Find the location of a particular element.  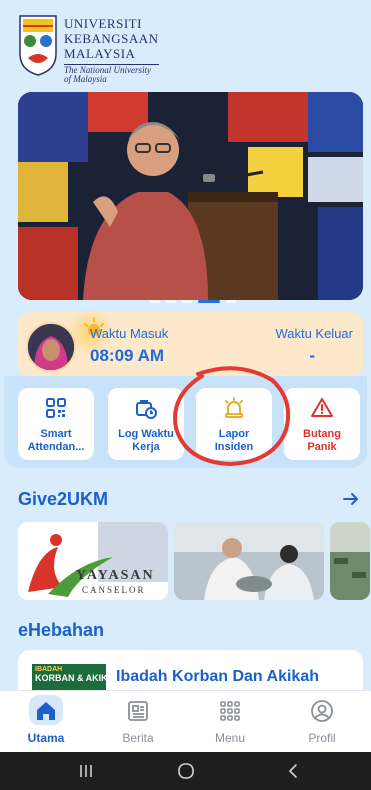

work-log-icon is located at coordinates (146, 409).